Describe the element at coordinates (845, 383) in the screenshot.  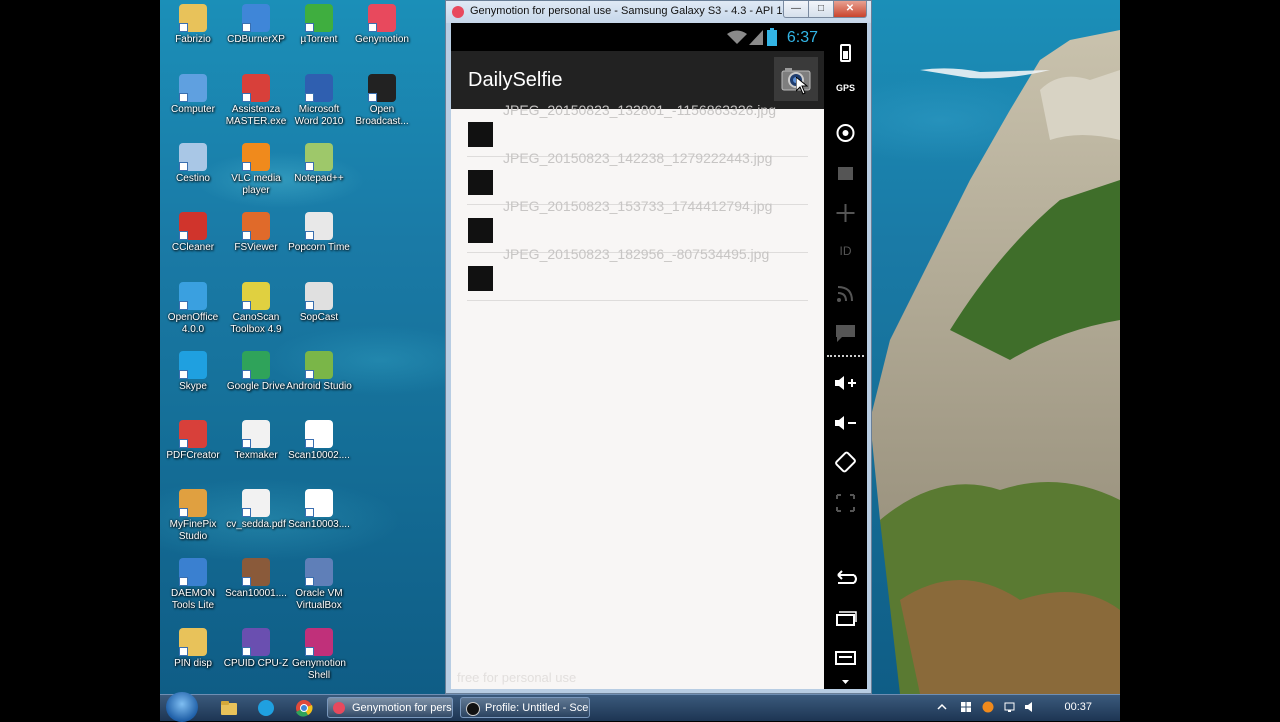
I see `volume-up-icon` at that location.